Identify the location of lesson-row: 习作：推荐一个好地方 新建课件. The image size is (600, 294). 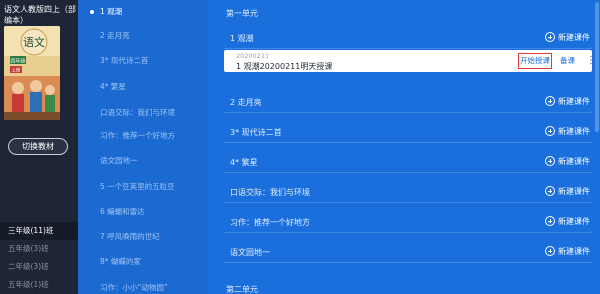
(408, 222).